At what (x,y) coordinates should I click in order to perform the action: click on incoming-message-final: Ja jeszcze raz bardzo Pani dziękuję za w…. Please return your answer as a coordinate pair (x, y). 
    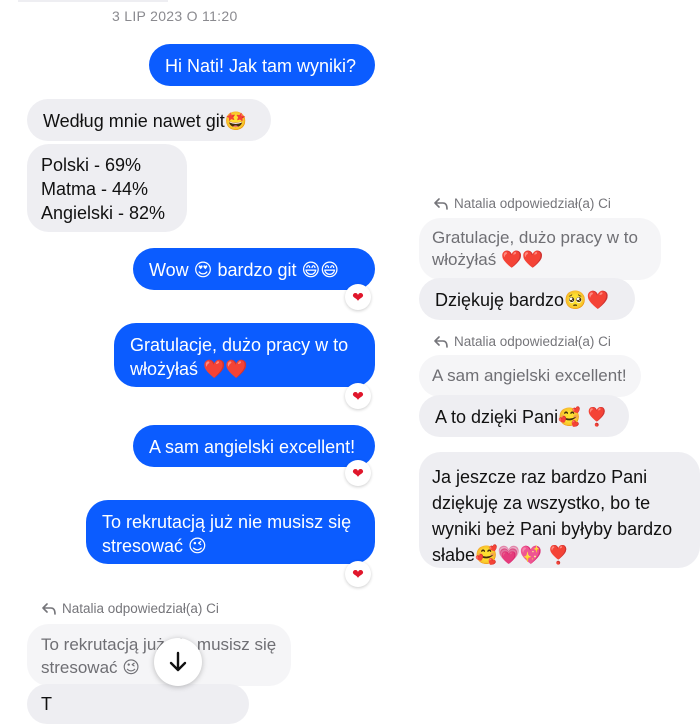
    Looking at the image, I should click on (559, 510).